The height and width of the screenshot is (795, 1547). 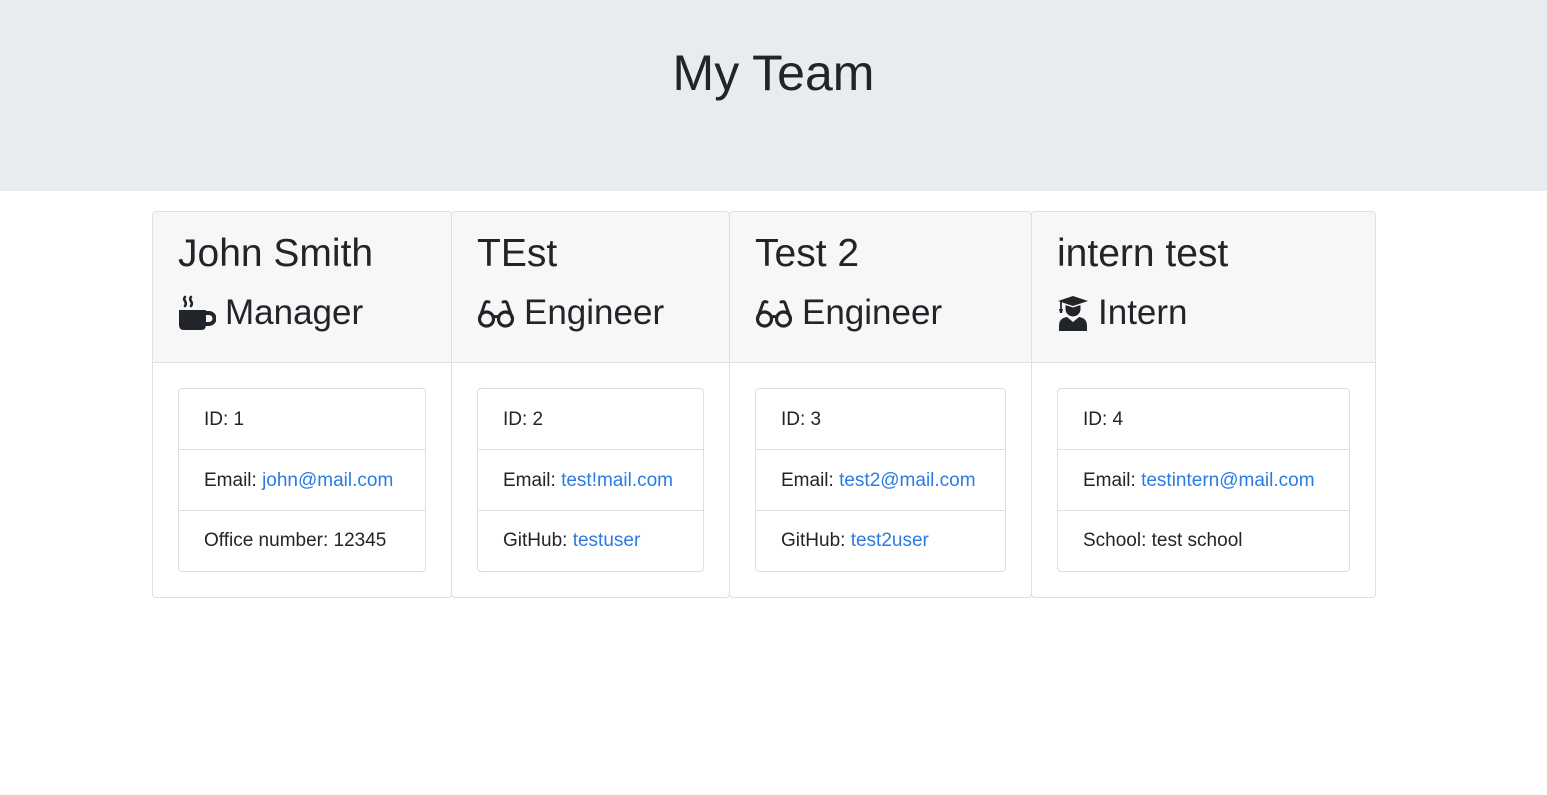 I want to click on github-link: testuser, so click(x=607, y=540).